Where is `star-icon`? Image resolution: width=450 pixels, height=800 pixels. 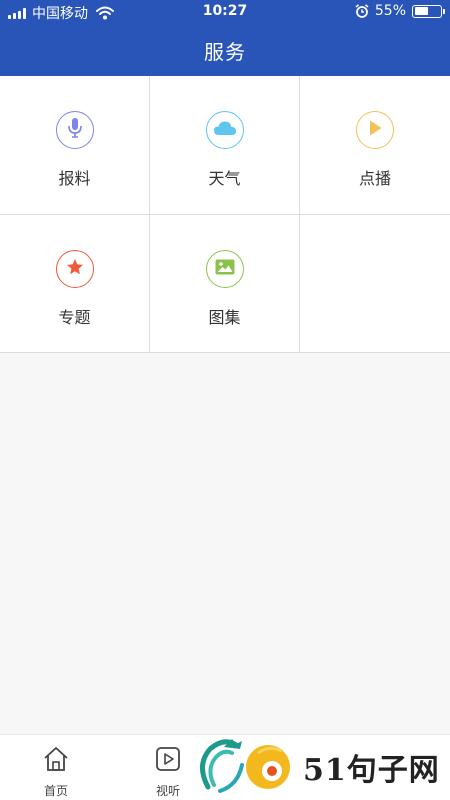
star-icon is located at coordinates (75, 269).